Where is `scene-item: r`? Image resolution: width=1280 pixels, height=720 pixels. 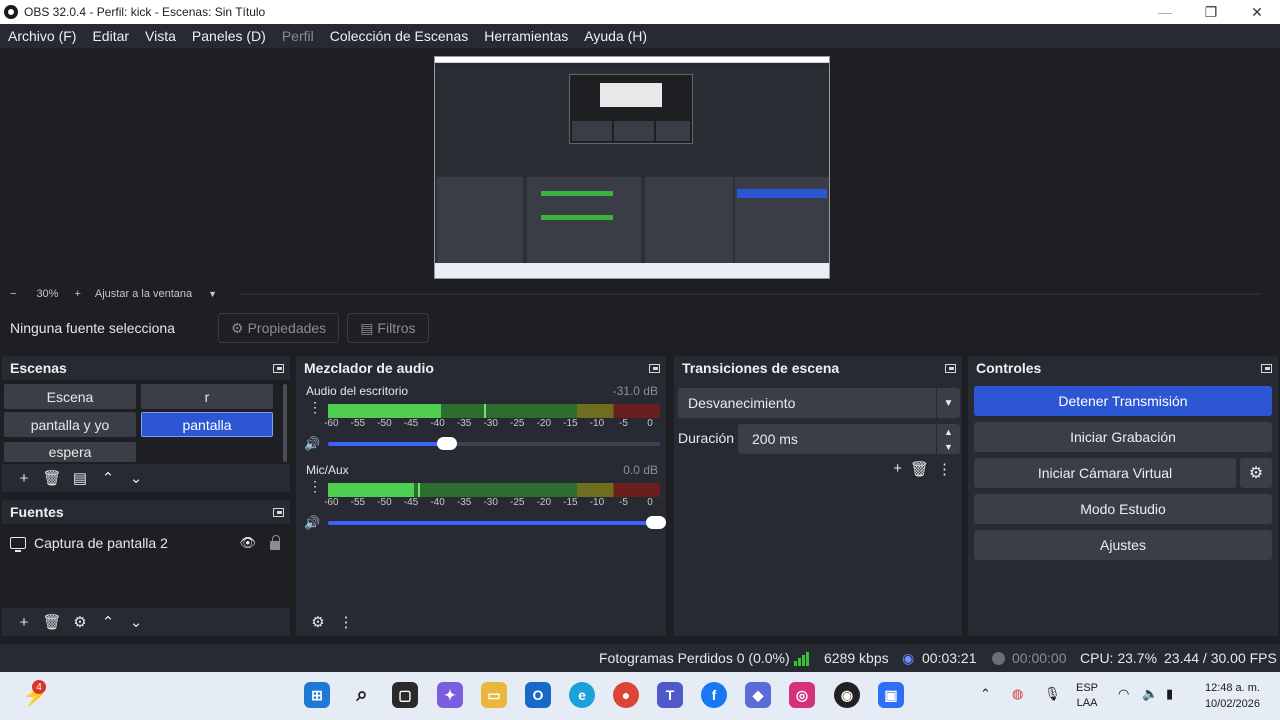 scene-item: r is located at coordinates (207, 396).